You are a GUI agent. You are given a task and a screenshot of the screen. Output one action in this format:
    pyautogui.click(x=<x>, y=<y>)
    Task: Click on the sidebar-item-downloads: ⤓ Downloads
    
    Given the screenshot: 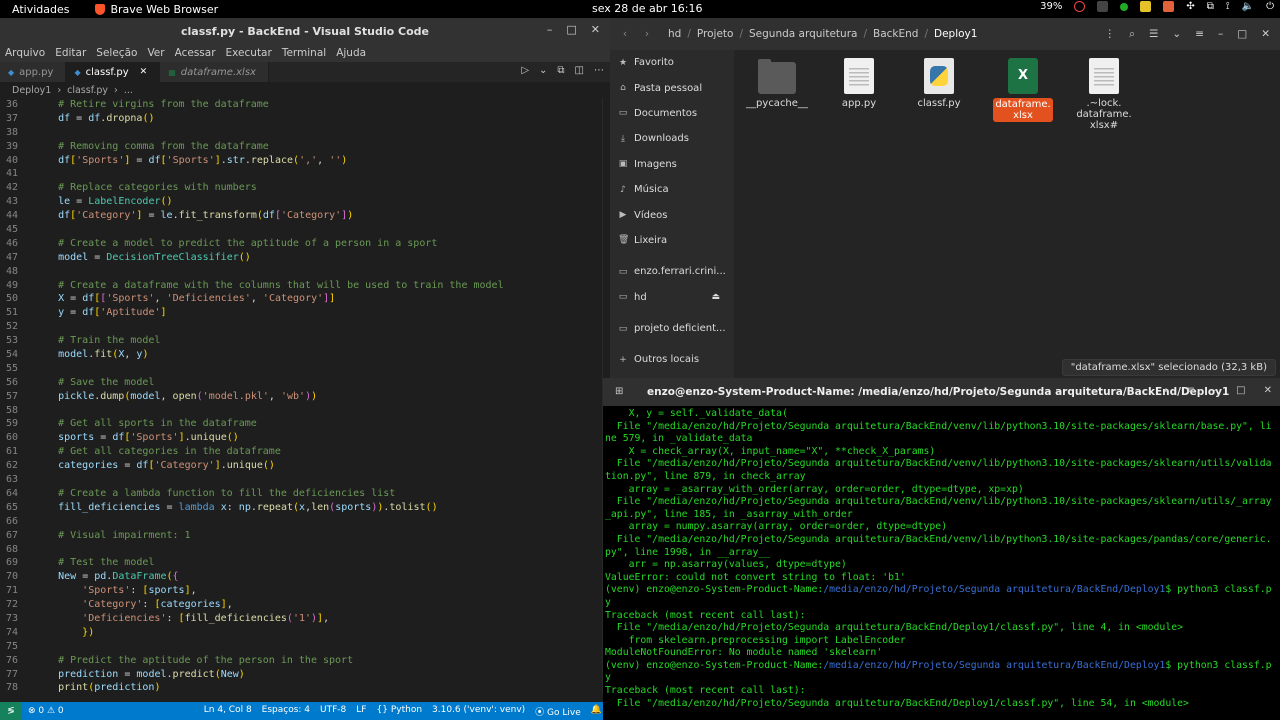 What is the action you would take?
    pyautogui.click(x=672, y=138)
    